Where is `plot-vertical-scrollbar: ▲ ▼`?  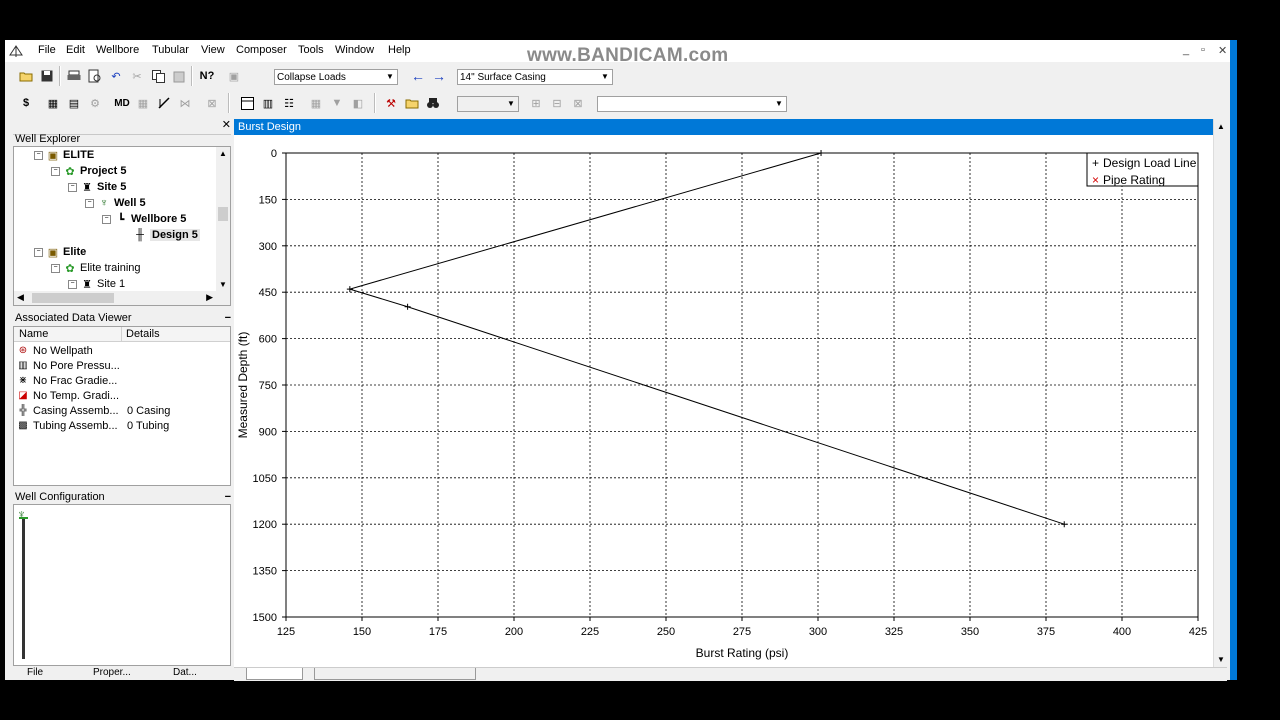
plot-vertical-scrollbar: ▲ ▼ is located at coordinates (1220, 393).